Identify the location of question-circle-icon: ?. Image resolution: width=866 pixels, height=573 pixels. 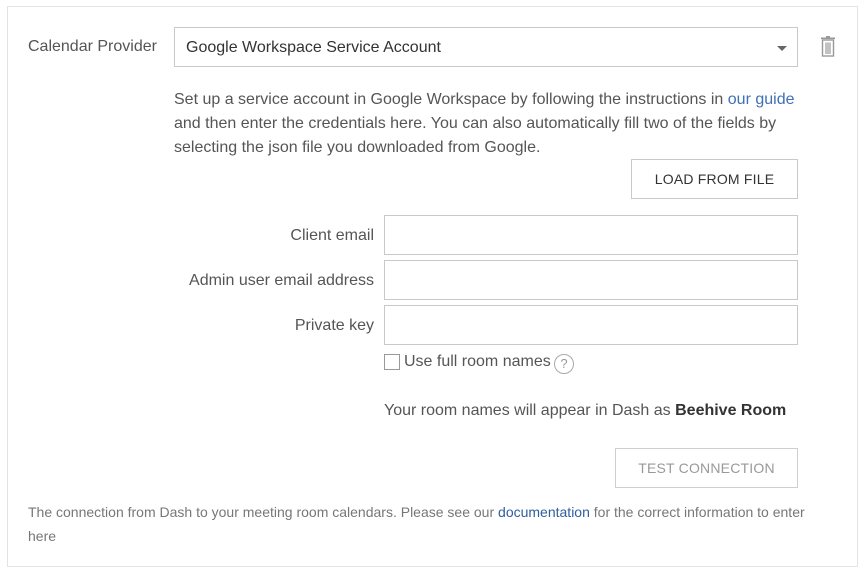
(564, 364).